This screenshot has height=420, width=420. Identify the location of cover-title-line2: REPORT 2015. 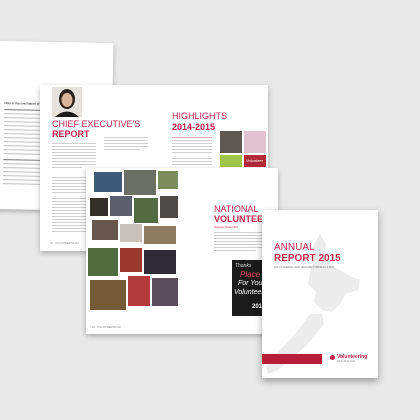
(307, 258).